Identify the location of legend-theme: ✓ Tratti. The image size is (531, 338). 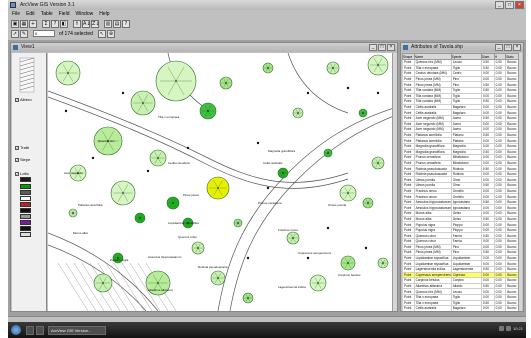
(22, 147).